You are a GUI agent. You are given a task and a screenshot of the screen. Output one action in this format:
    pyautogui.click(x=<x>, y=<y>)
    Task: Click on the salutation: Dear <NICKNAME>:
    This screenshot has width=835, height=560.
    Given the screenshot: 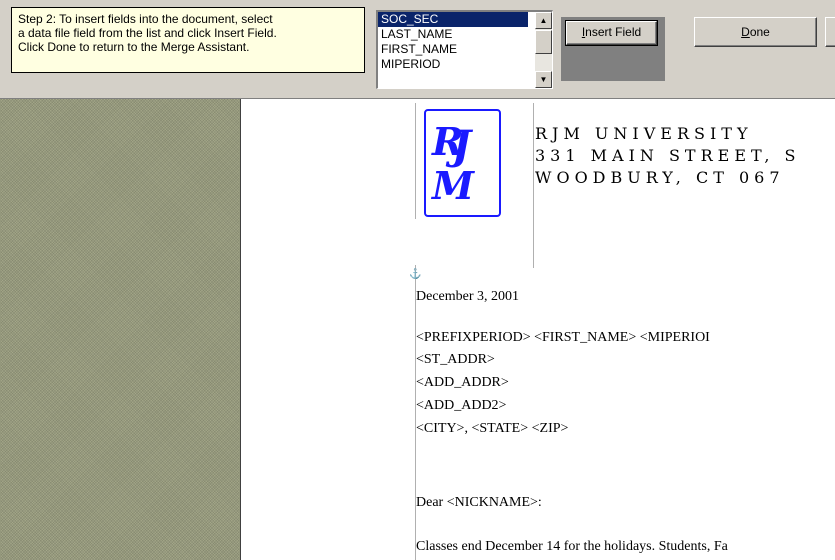 What is the action you would take?
    pyautogui.click(x=479, y=502)
    